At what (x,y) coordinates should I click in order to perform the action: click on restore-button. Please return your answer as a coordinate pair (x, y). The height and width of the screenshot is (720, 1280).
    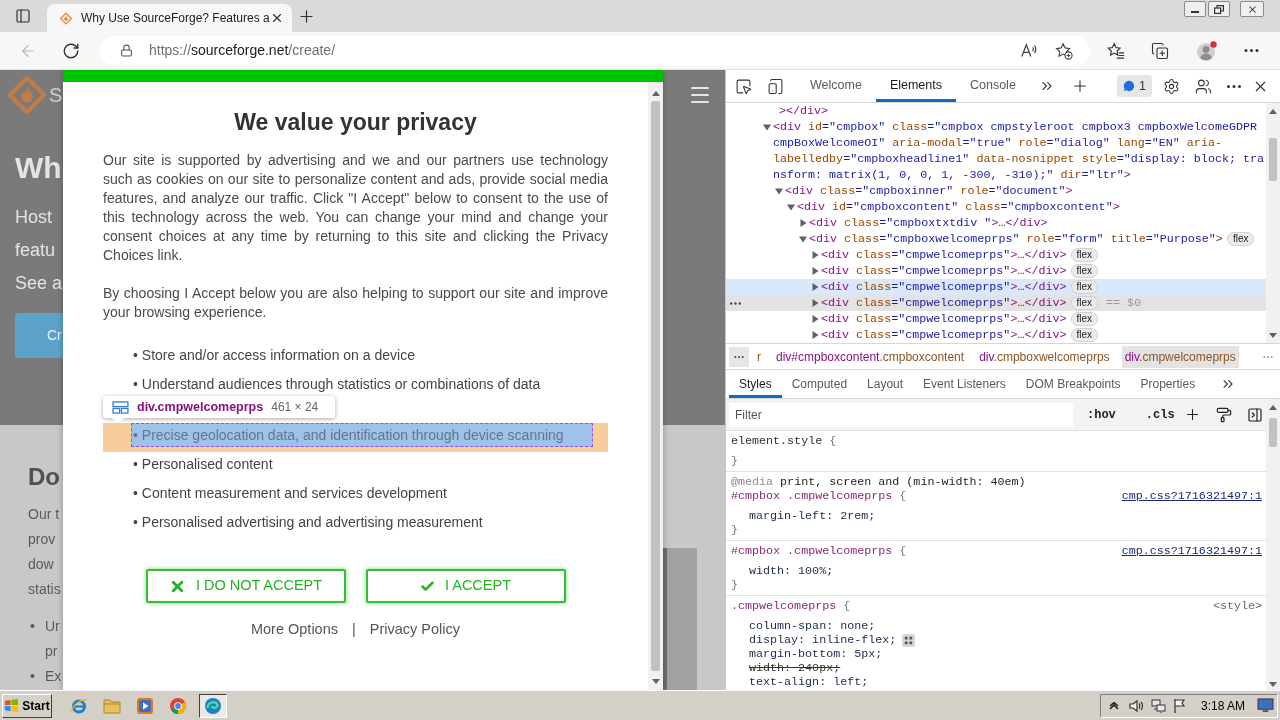
    Looking at the image, I should click on (1219, 9).